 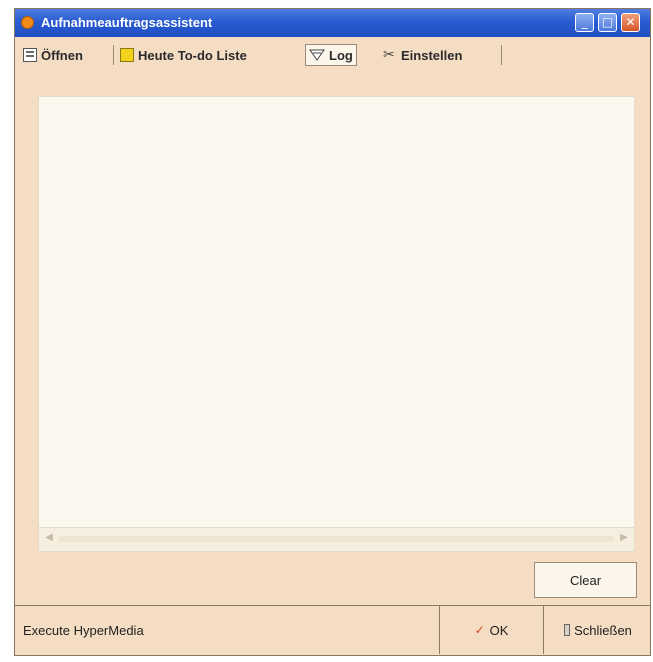 What do you see at coordinates (499, 630) in the screenshot?
I see `ok-label: OK` at bounding box center [499, 630].